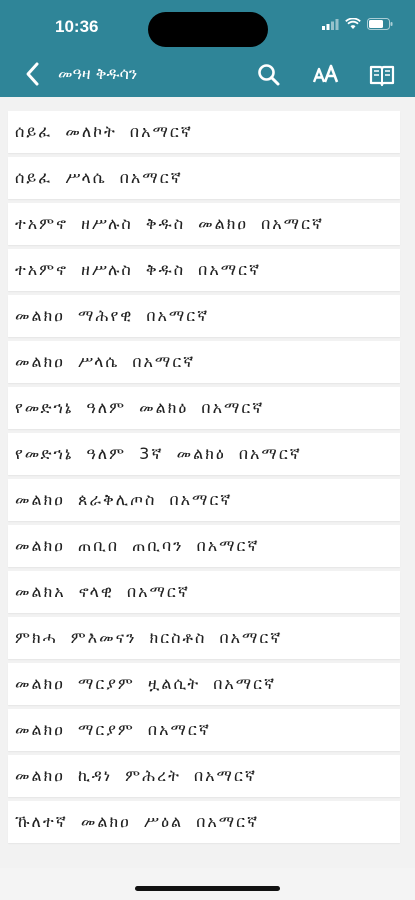 Image resolution: width=415 pixels, height=900 pixels. I want to click on search-icon, so click(269, 75).